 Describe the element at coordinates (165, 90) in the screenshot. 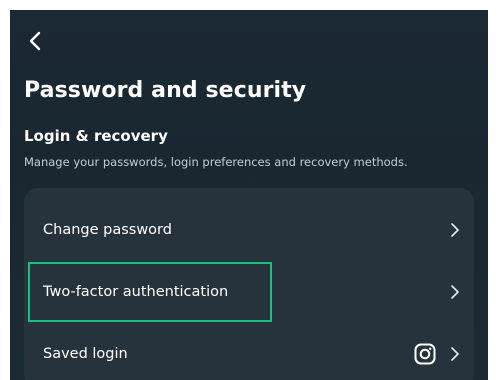

I see `page-title: Password and security` at that location.